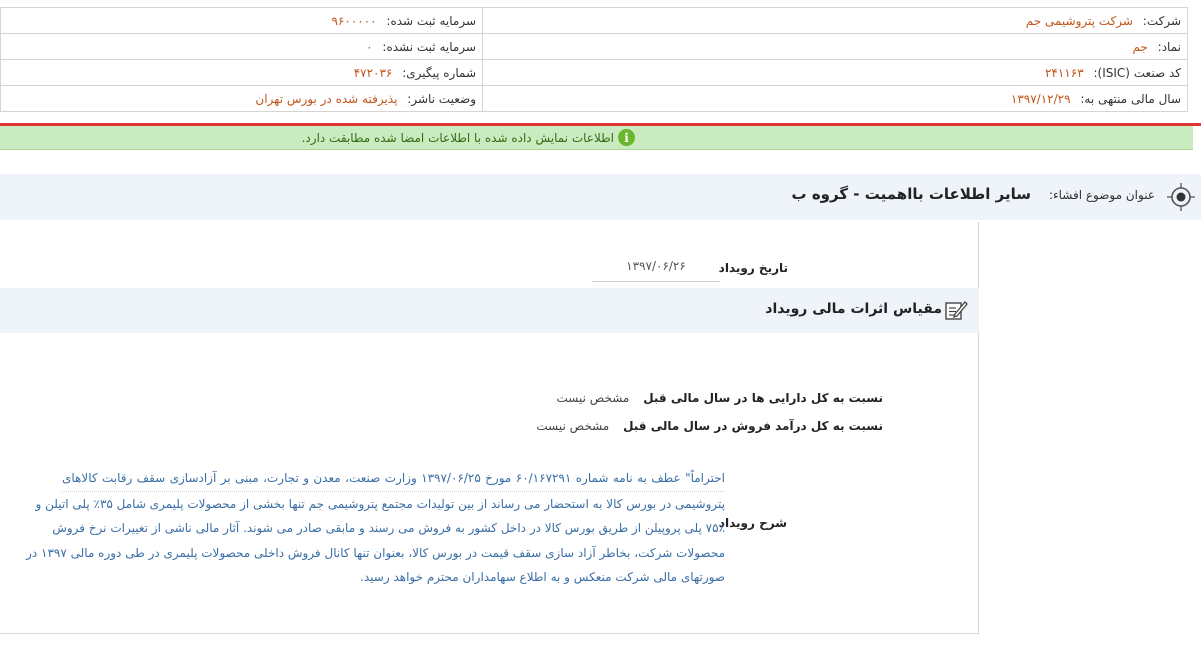 The image size is (1201, 668). What do you see at coordinates (911, 194) in the screenshot?
I see `subject-title: سایر اطلاعات بااهمیت - گروه ب` at bounding box center [911, 194].